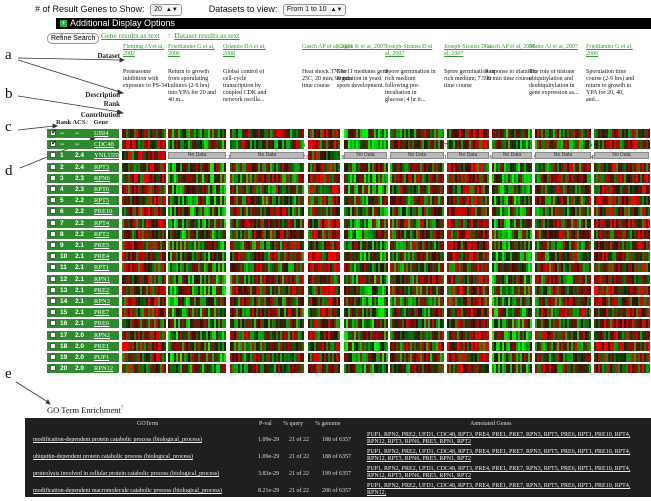 Image resolution: width=651 pixels, height=501 pixels. Describe the element at coordinates (555, 54) in the screenshot. I see `dataset-link: Mutto AI et al, 2007` at that location.